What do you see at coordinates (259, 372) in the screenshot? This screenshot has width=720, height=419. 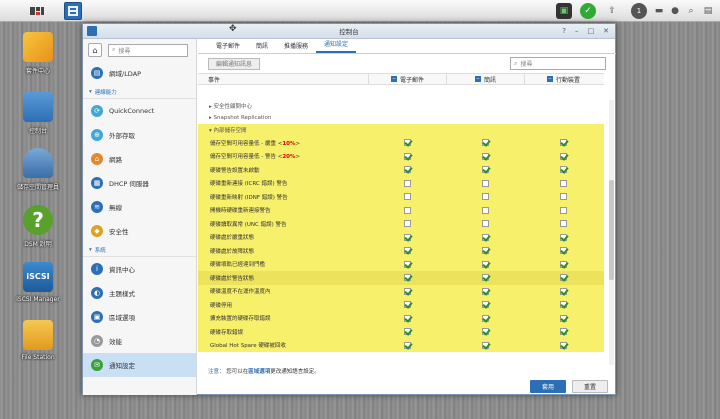 I see `regional-options-link: 區域選項` at bounding box center [259, 372].